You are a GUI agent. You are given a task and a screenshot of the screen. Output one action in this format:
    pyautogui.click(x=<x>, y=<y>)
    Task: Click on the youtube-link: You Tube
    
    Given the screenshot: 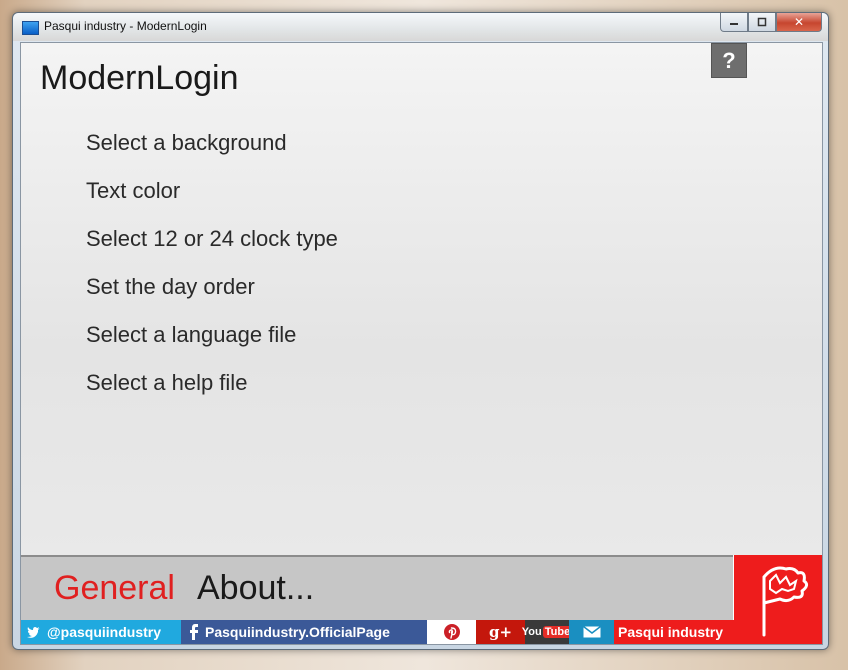 What is the action you would take?
    pyautogui.click(x=547, y=632)
    